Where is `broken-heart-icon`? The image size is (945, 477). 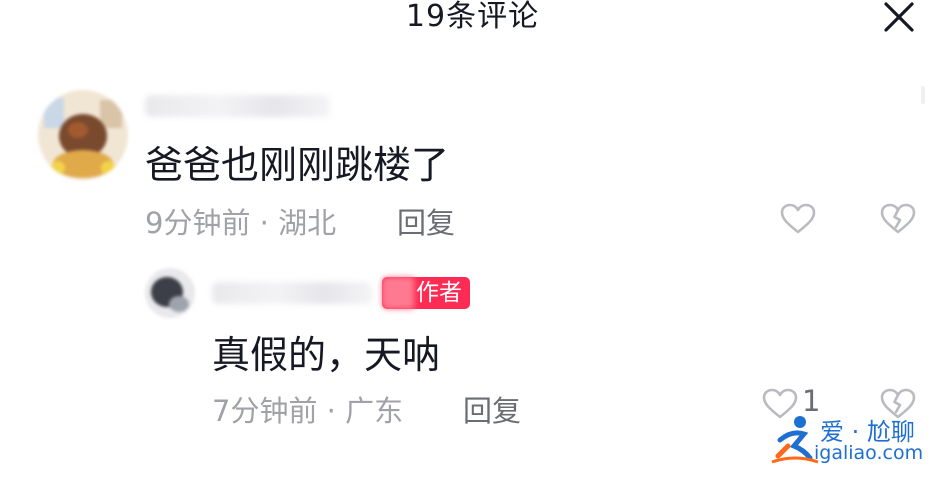
broken-heart-icon is located at coordinates (898, 218).